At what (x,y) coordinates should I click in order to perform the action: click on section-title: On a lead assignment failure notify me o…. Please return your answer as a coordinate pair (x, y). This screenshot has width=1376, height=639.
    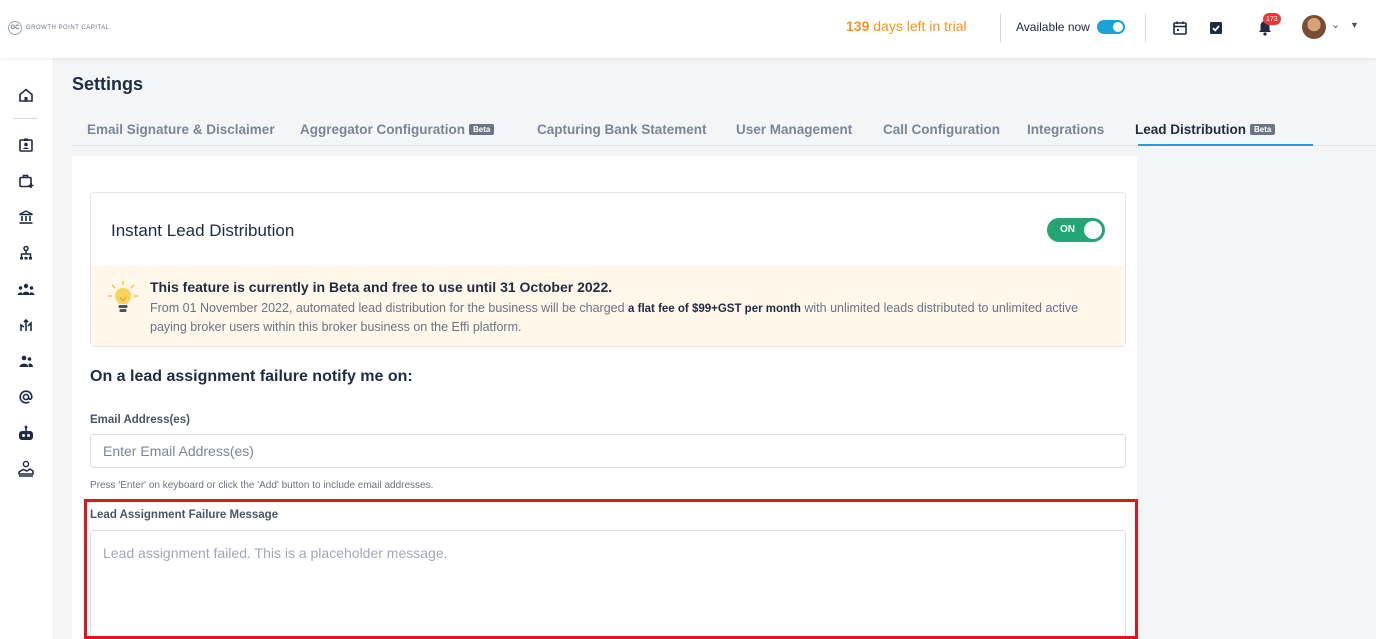
    Looking at the image, I should click on (251, 376).